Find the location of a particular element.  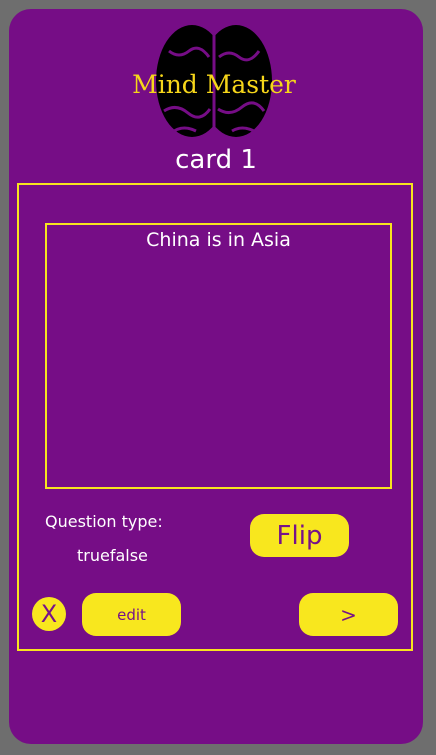

question-text: China is in Asia is located at coordinates (218, 240).